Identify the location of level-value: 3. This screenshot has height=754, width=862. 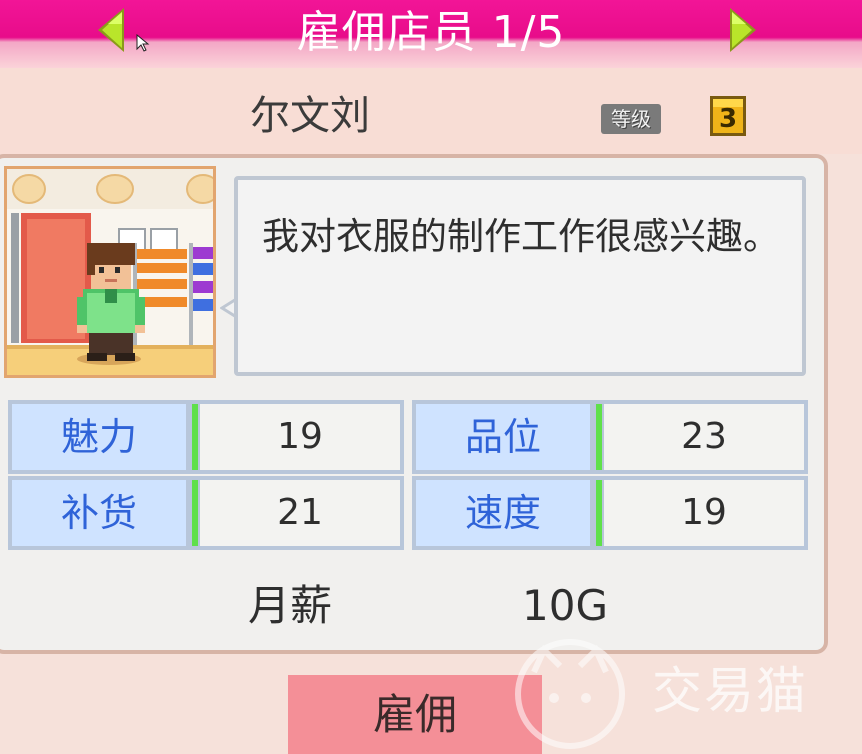
(728, 119).